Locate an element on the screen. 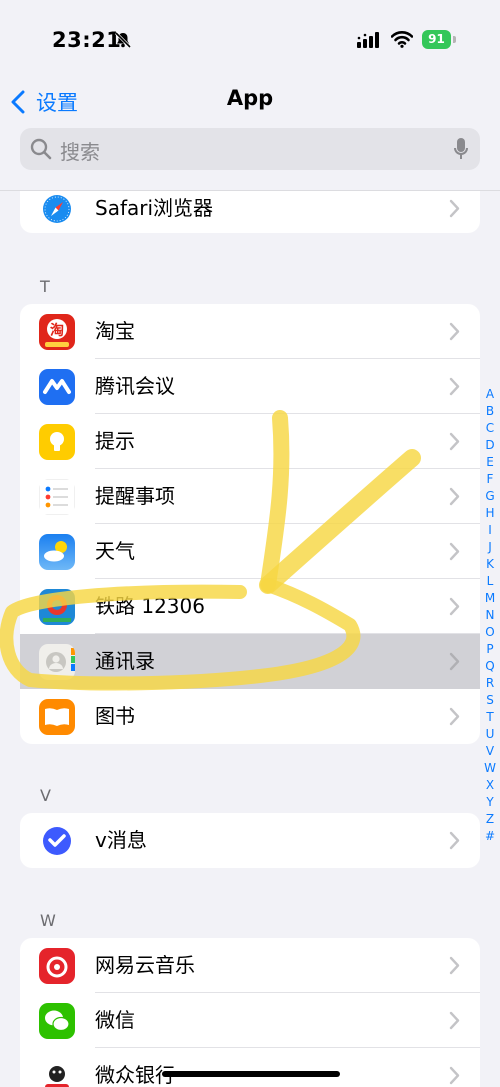 This screenshot has width=500, height=1087. app-label: 腾讯会议 is located at coordinates (135, 386).